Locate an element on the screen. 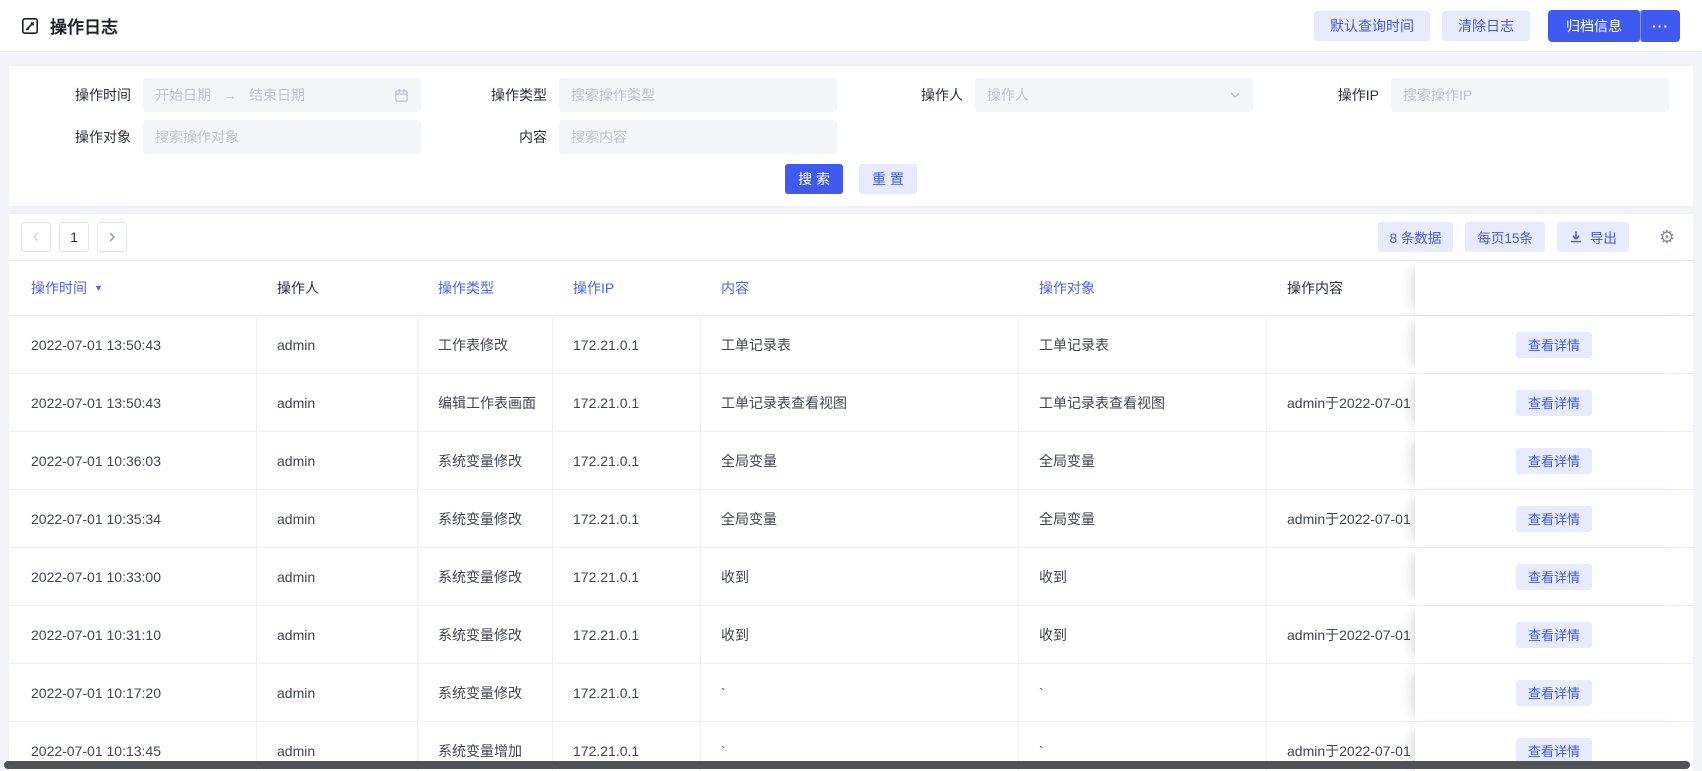 This screenshot has width=1702, height=771. archive-split-button: 归档信息 ··· is located at coordinates (1614, 25).